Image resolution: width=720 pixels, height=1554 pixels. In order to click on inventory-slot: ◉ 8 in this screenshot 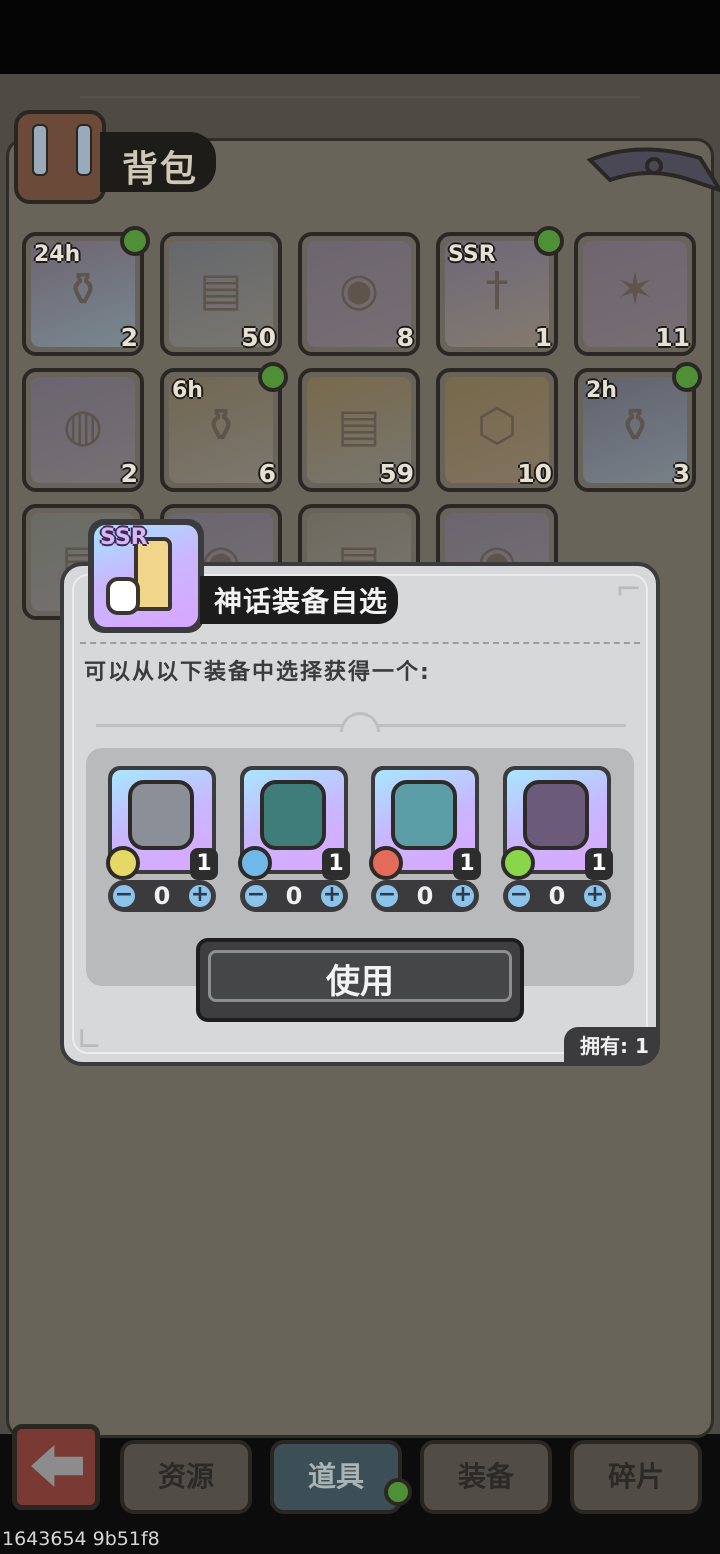, I will do `click(359, 294)`.